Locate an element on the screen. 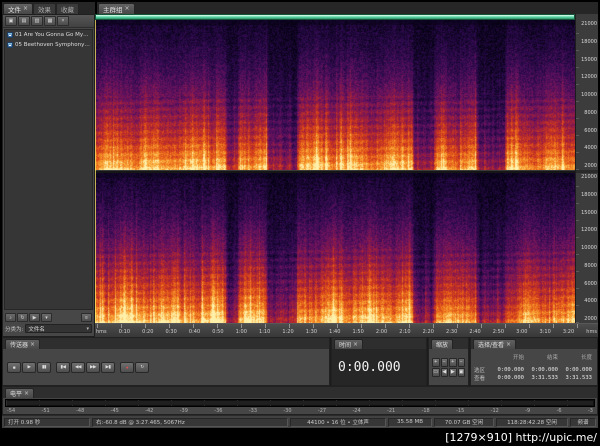  time-display: 0:00.000 is located at coordinates (379, 367).